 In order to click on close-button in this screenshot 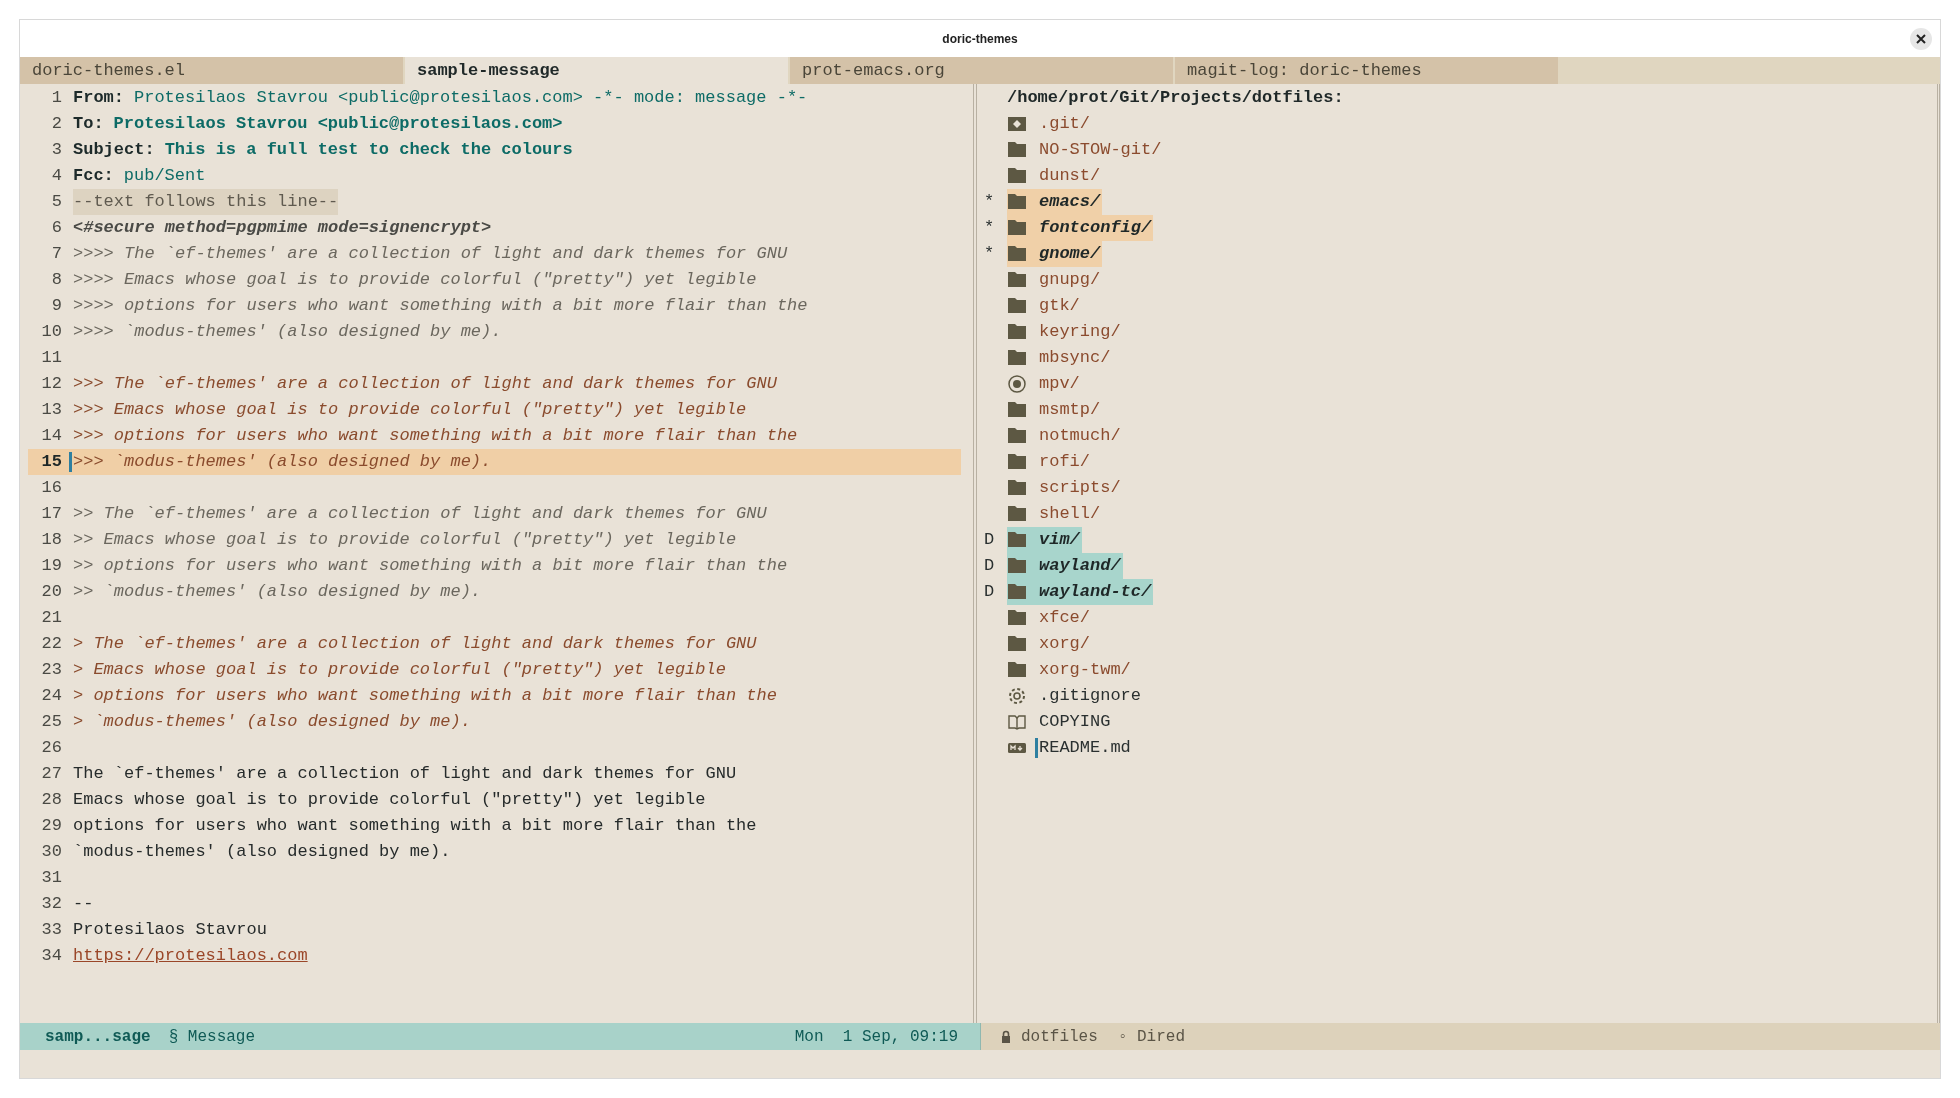, I will do `click(1921, 39)`.